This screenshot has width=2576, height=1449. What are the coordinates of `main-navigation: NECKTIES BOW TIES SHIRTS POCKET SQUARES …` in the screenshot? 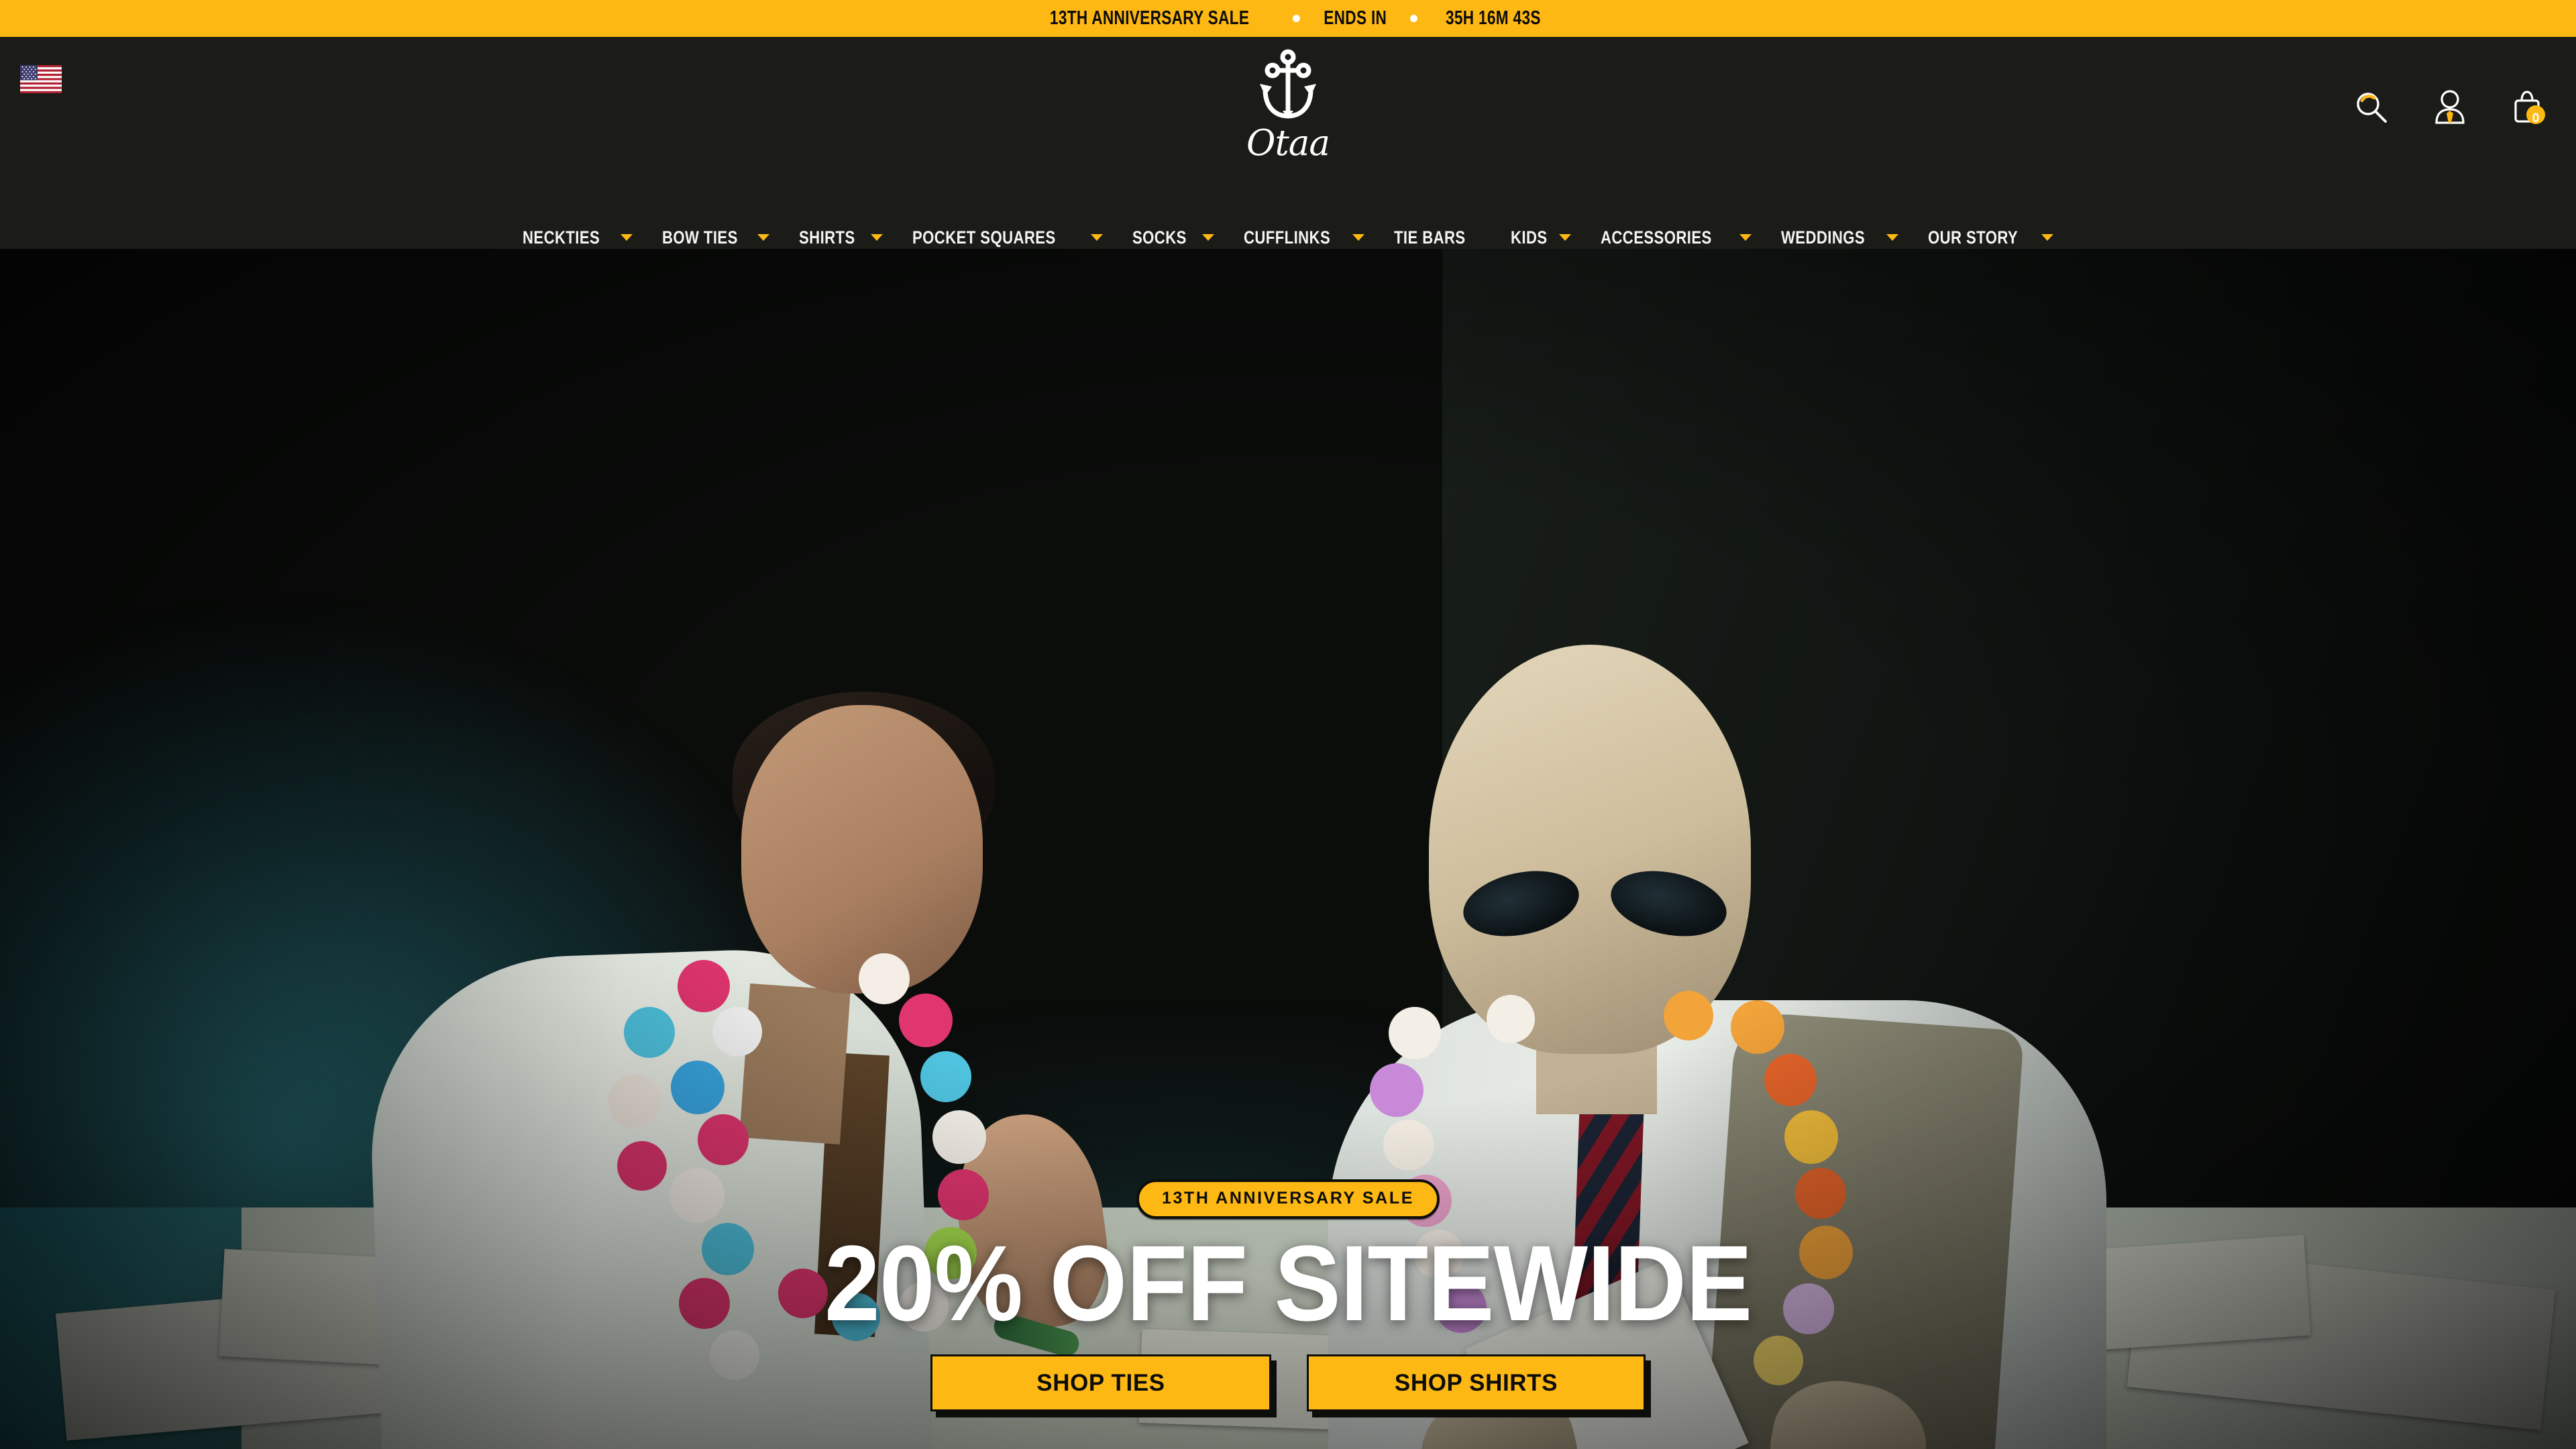 It's located at (1288, 237).